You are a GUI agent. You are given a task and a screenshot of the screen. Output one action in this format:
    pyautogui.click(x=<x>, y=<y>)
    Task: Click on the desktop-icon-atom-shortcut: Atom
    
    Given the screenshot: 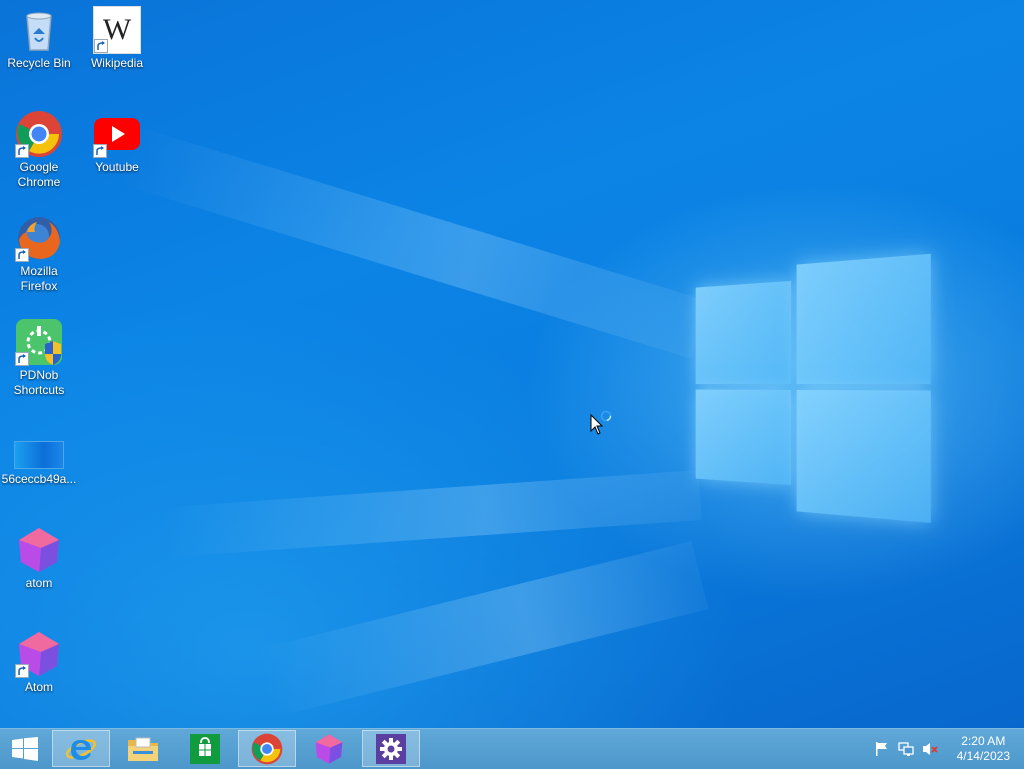 What is the action you would take?
    pyautogui.click(x=39, y=662)
    